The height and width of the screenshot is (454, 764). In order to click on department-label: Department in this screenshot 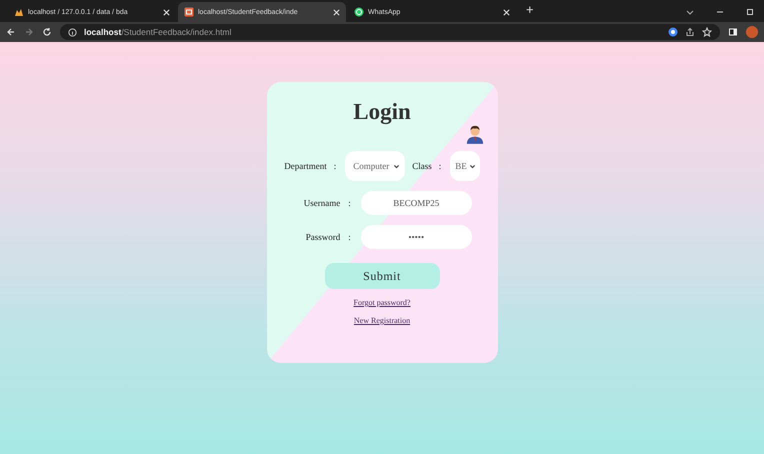, I will do `click(305, 166)`.